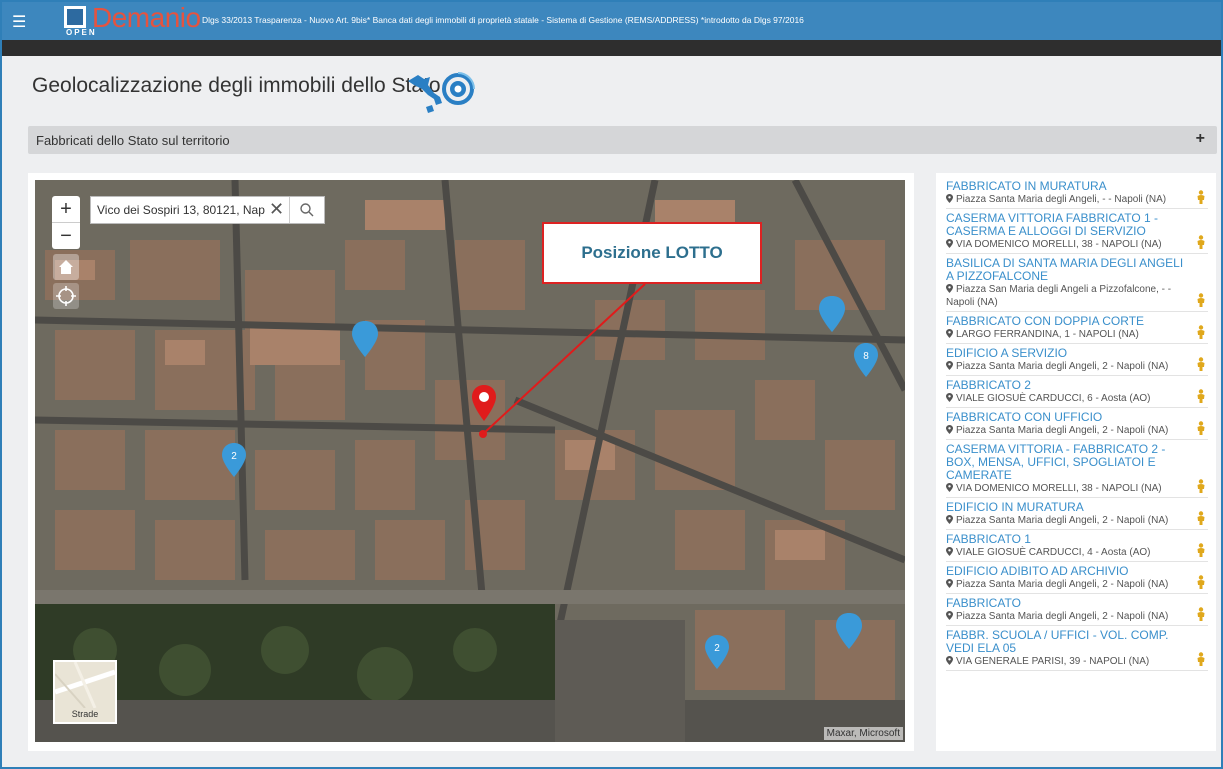 The width and height of the screenshot is (1223, 769). Describe the element at coordinates (622, 140) in the screenshot. I see `section-header: Fabbricati dello Stato sul territorio +` at that location.